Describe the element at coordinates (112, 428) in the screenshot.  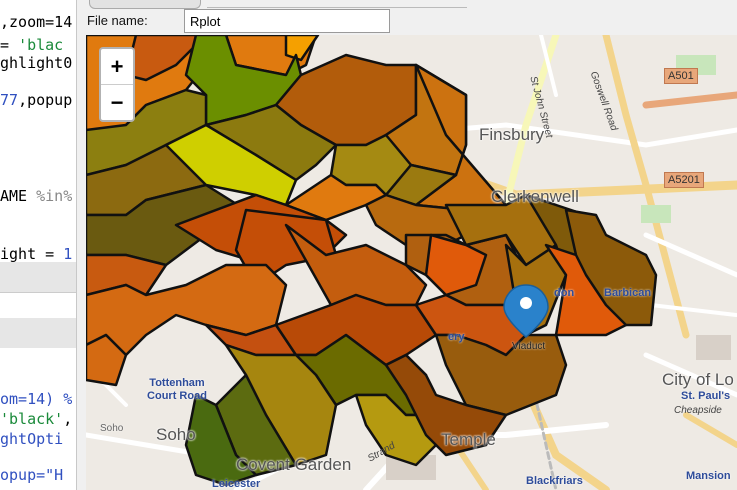
I see `map-label-soho-small: Soho` at that location.